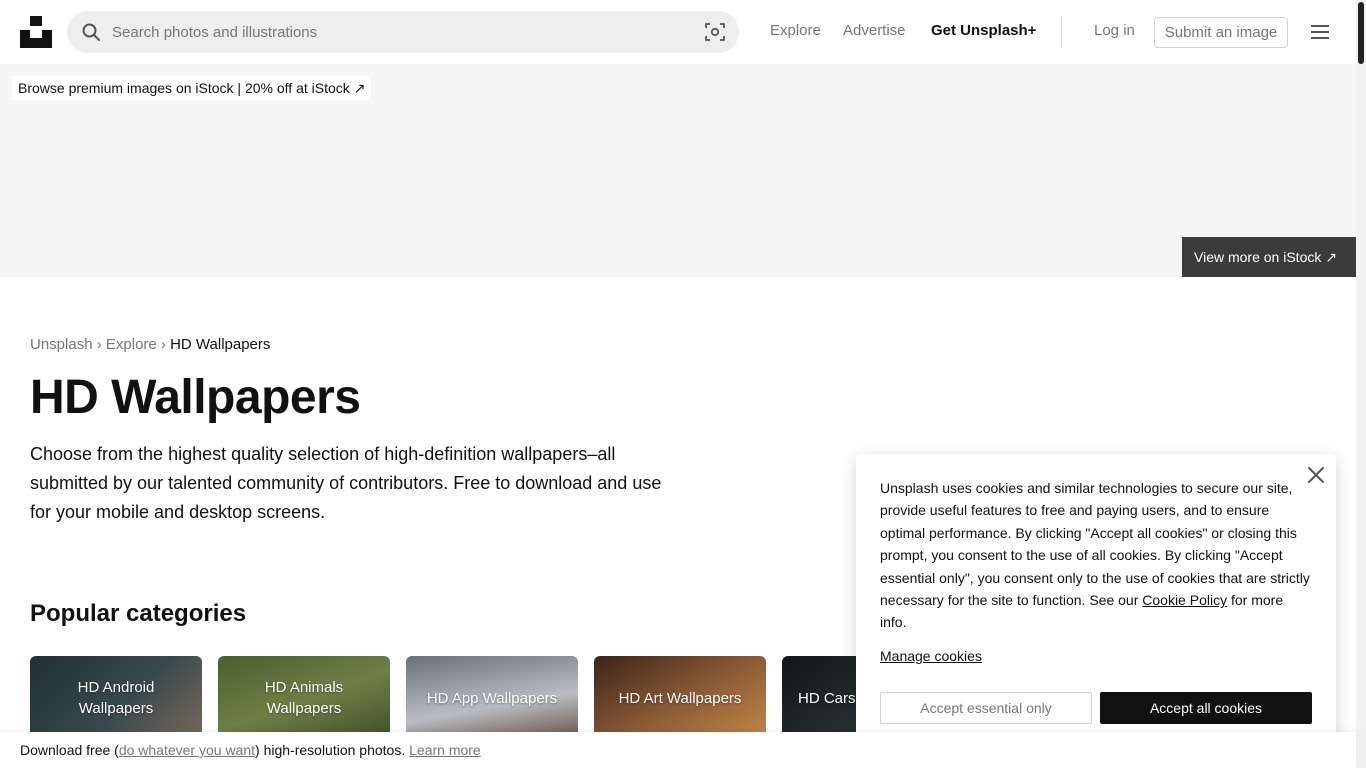  Describe the element at coordinates (304, 698) in the screenshot. I see `category-label: HD Animals Wallpapers` at that location.